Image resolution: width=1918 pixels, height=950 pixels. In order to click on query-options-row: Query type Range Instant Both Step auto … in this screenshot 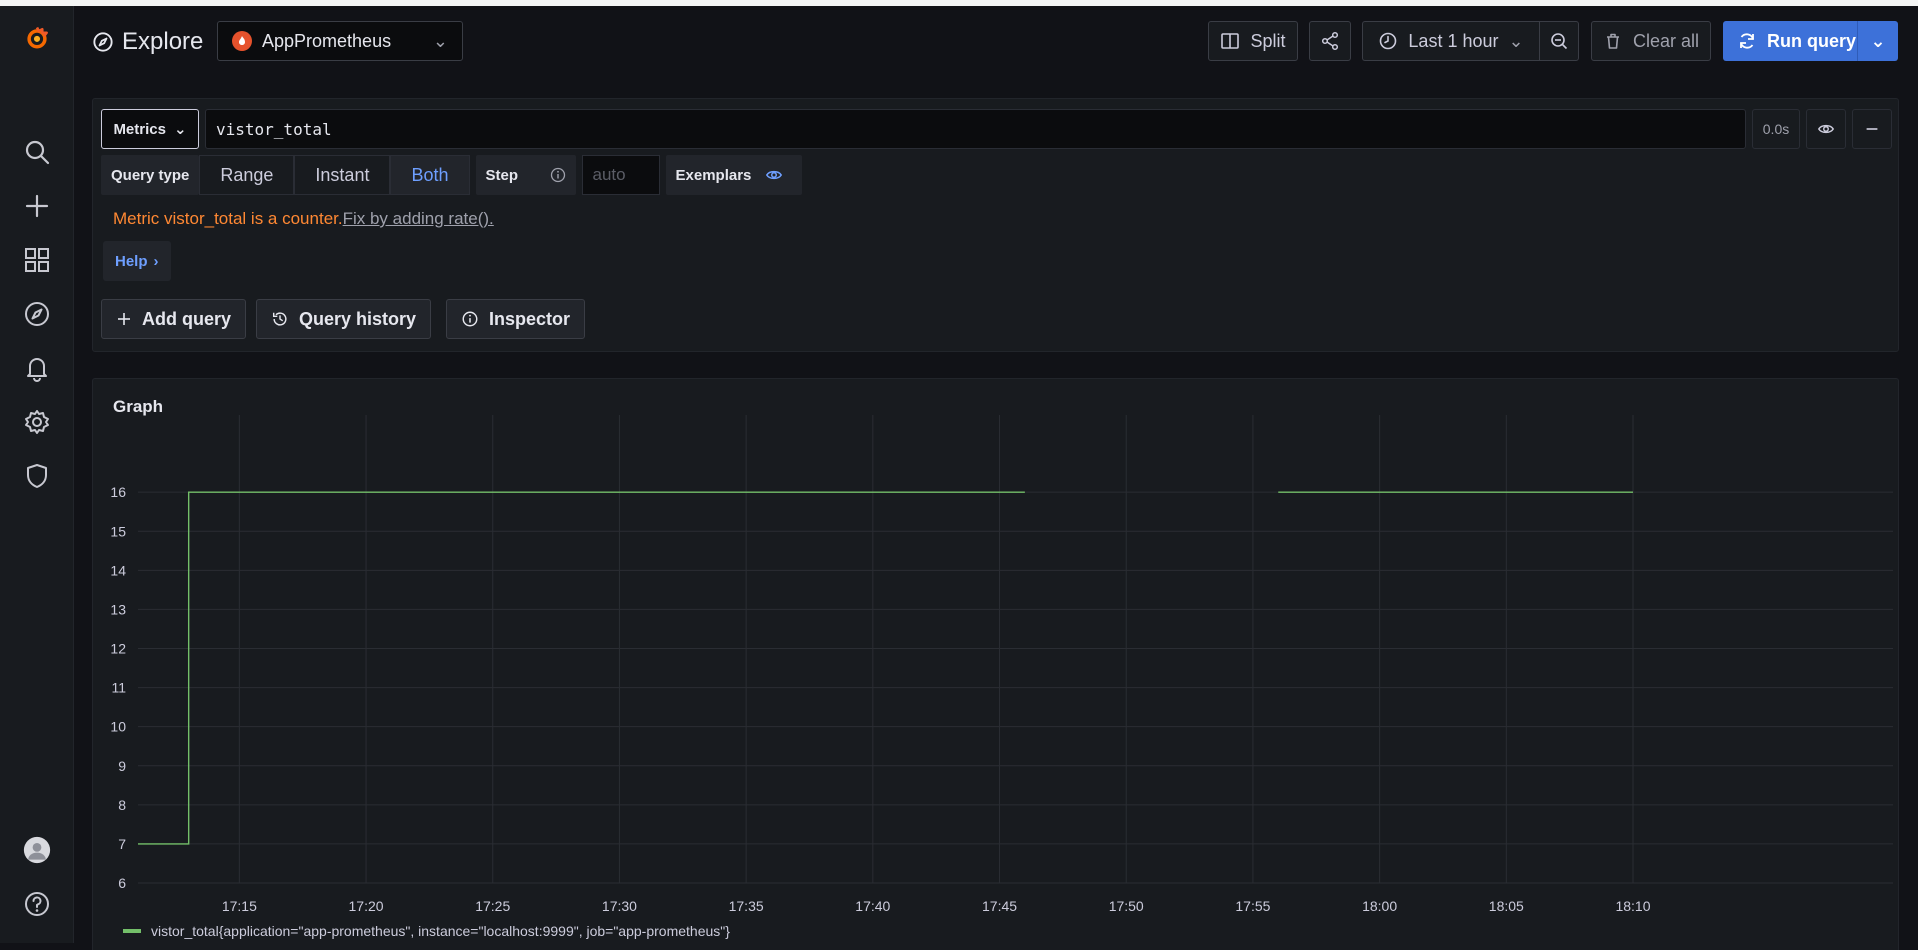, I will do `click(451, 175)`.